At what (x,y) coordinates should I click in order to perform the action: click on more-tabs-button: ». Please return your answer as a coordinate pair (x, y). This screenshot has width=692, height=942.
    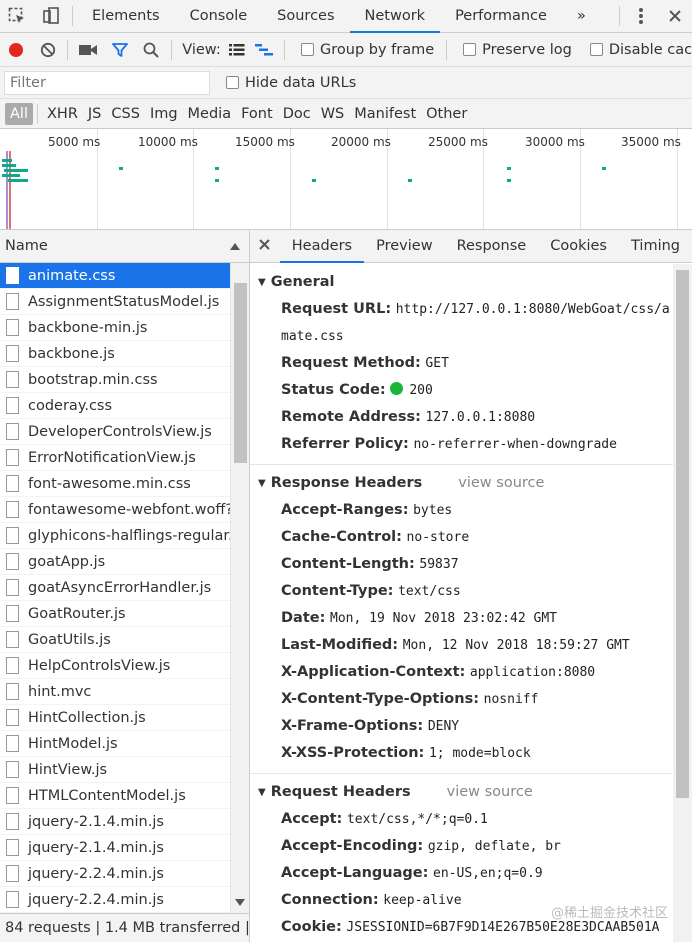
    Looking at the image, I should click on (581, 16).